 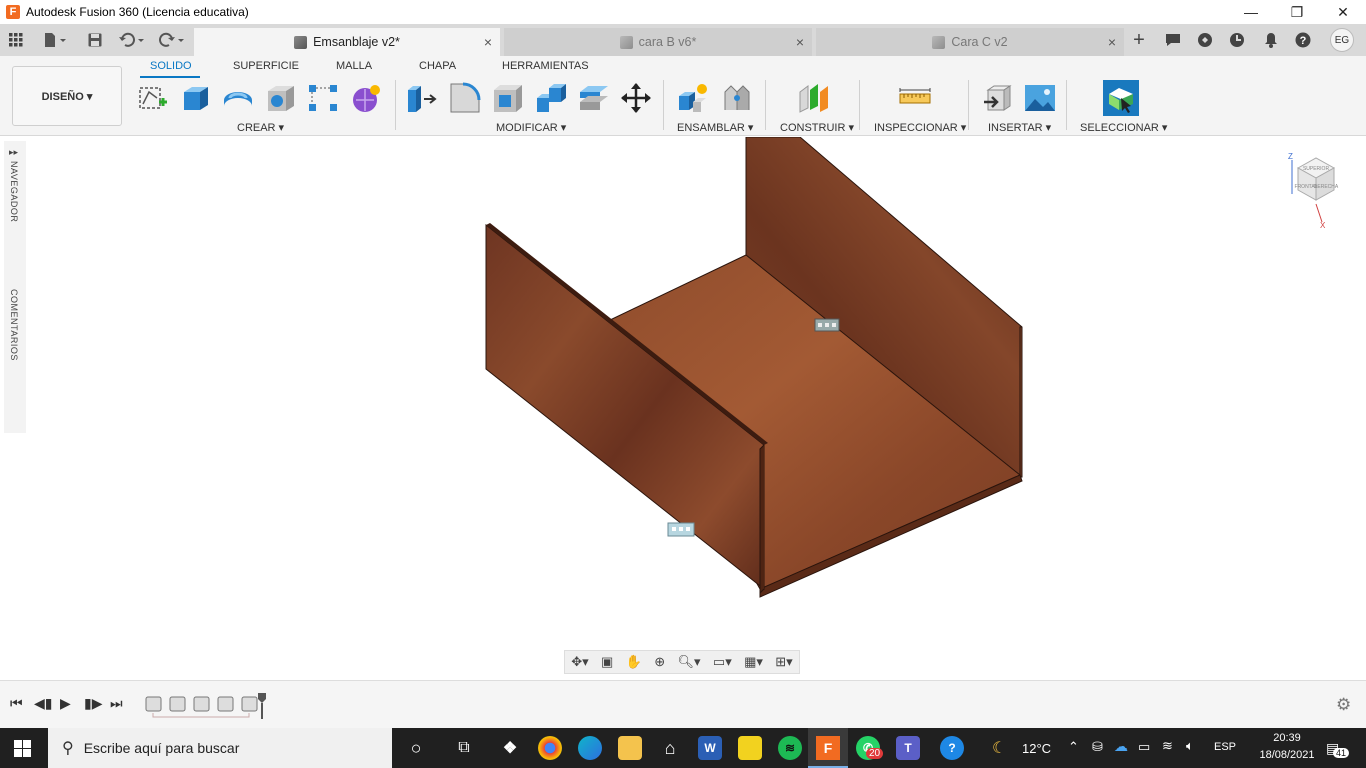 What do you see at coordinates (753, 662) in the screenshot?
I see `grid-settings-icon: ▦▾` at bounding box center [753, 662].